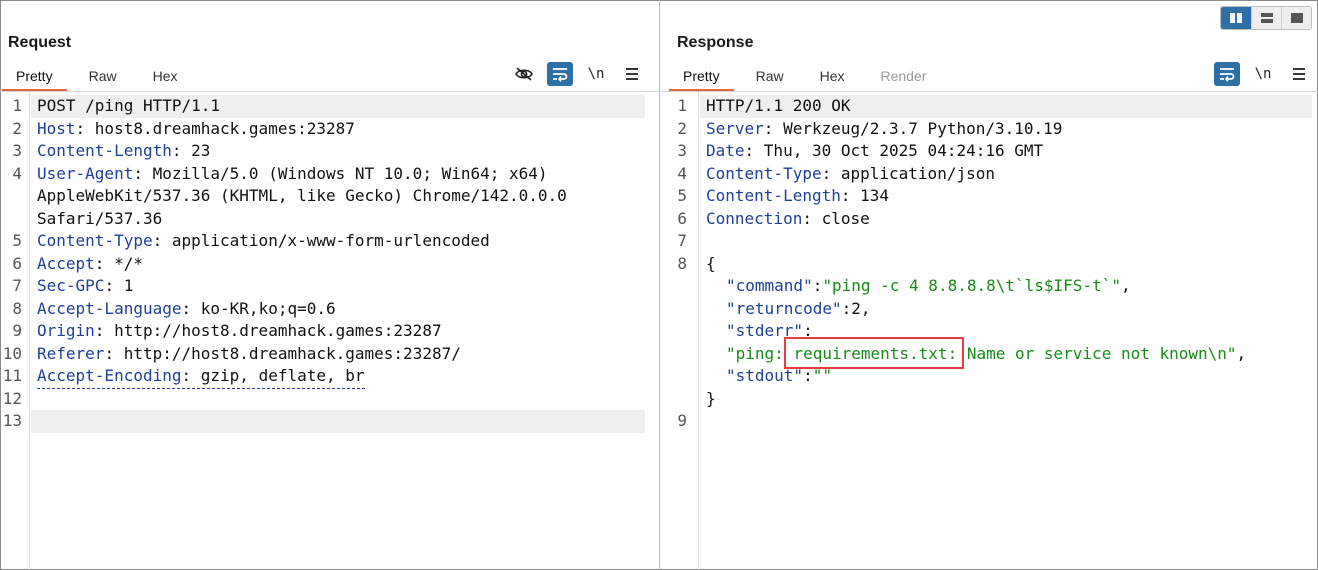 The width and height of the screenshot is (1318, 570). I want to click on request-tab-hex: Hex, so click(165, 77).